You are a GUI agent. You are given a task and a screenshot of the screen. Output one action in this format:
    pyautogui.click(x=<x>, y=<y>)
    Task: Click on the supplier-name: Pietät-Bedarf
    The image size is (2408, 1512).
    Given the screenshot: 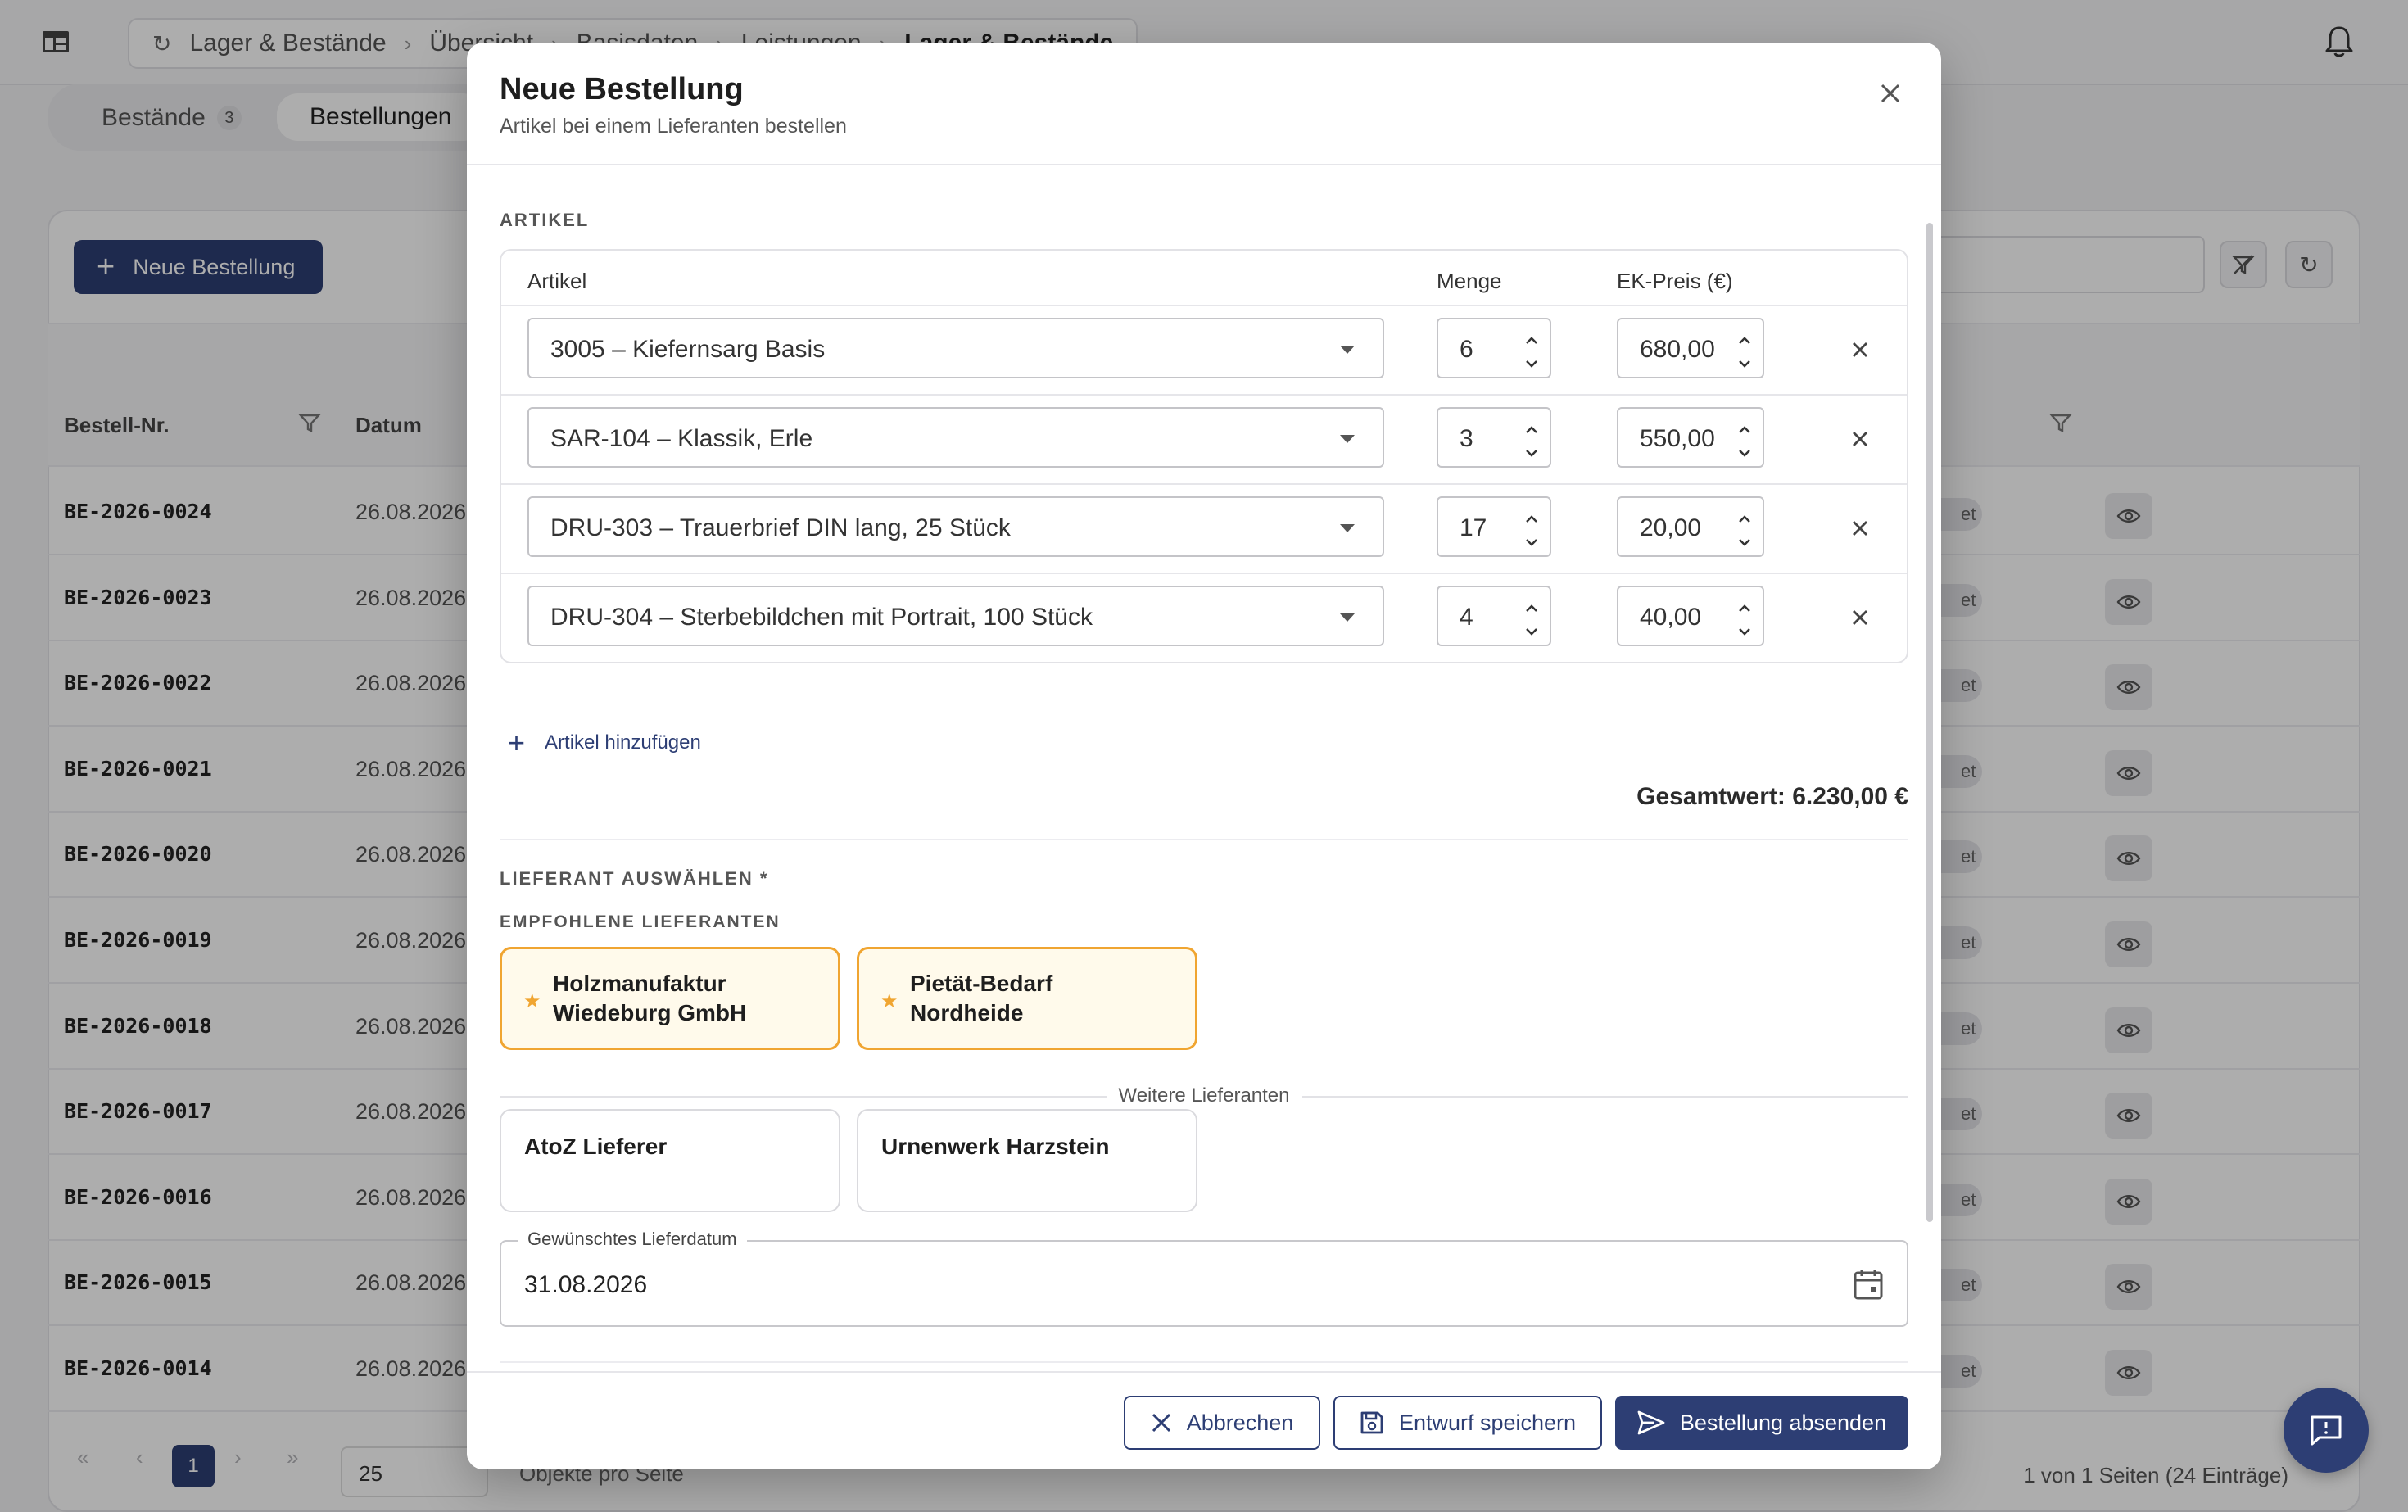 What is the action you would take?
    pyautogui.click(x=981, y=983)
    